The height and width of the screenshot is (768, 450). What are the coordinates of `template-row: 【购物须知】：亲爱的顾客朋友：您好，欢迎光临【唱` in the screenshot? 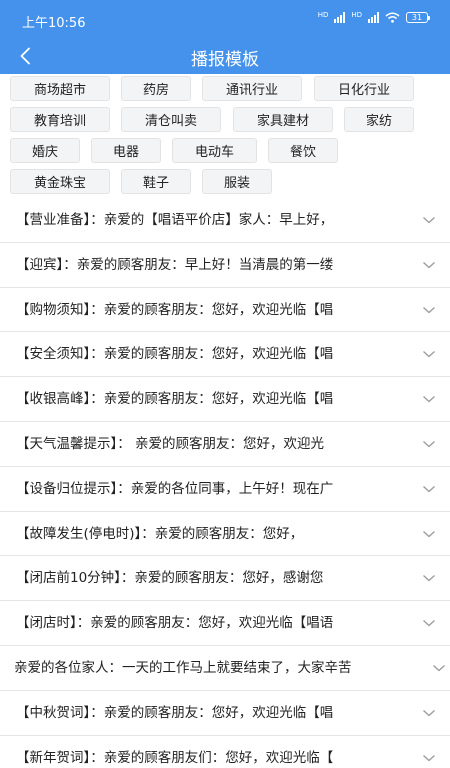 It's located at (225, 310).